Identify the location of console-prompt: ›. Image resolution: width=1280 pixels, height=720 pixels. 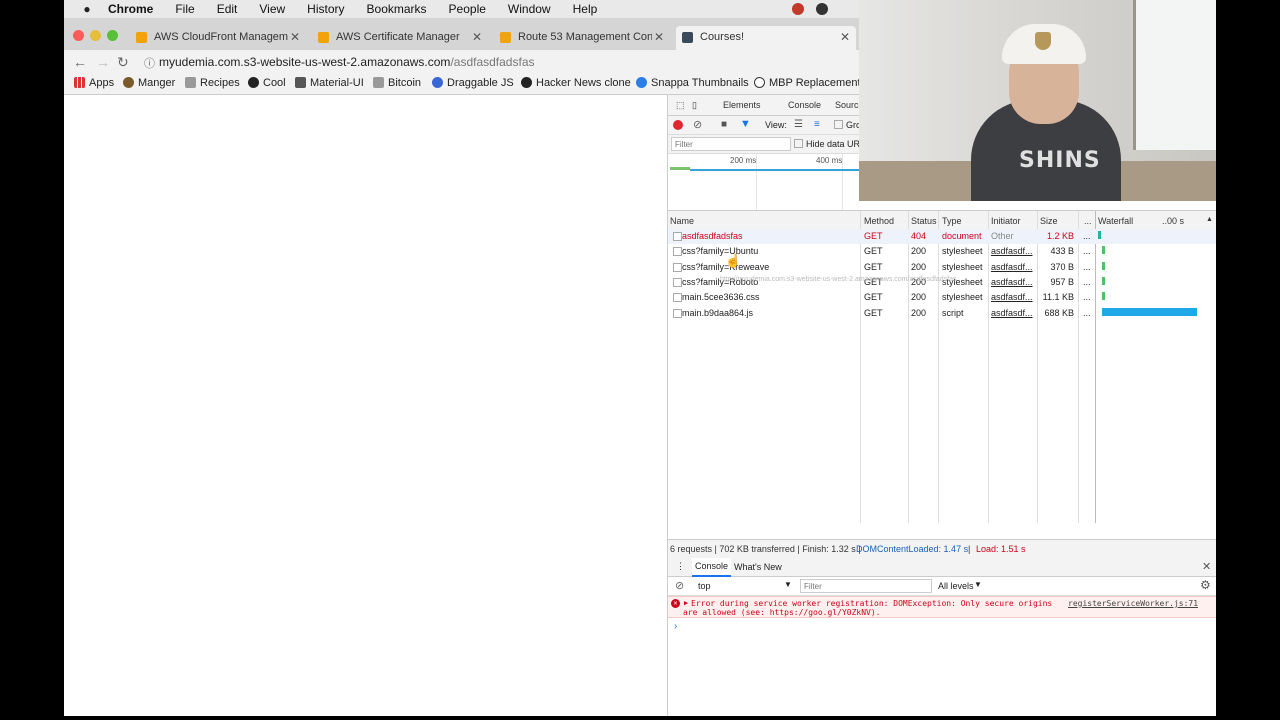
(942, 628).